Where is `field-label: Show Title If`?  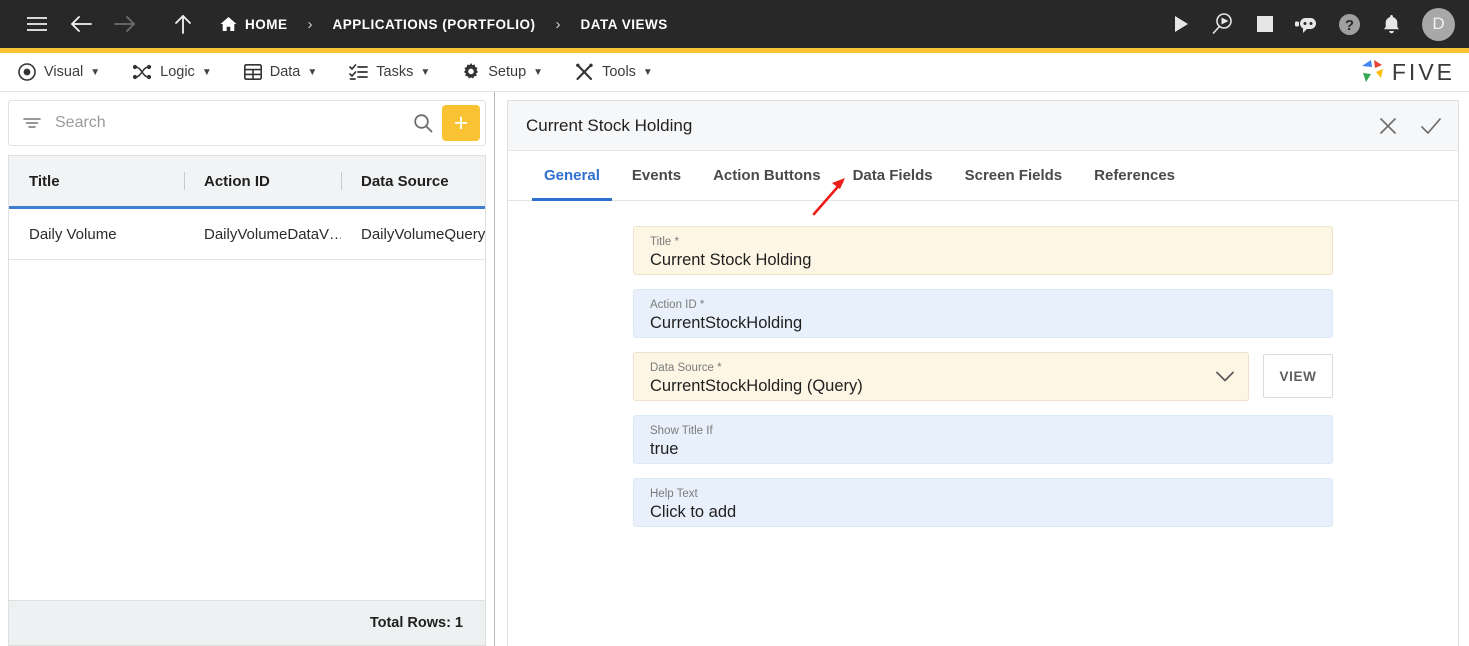 field-label: Show Title If is located at coordinates (681, 430).